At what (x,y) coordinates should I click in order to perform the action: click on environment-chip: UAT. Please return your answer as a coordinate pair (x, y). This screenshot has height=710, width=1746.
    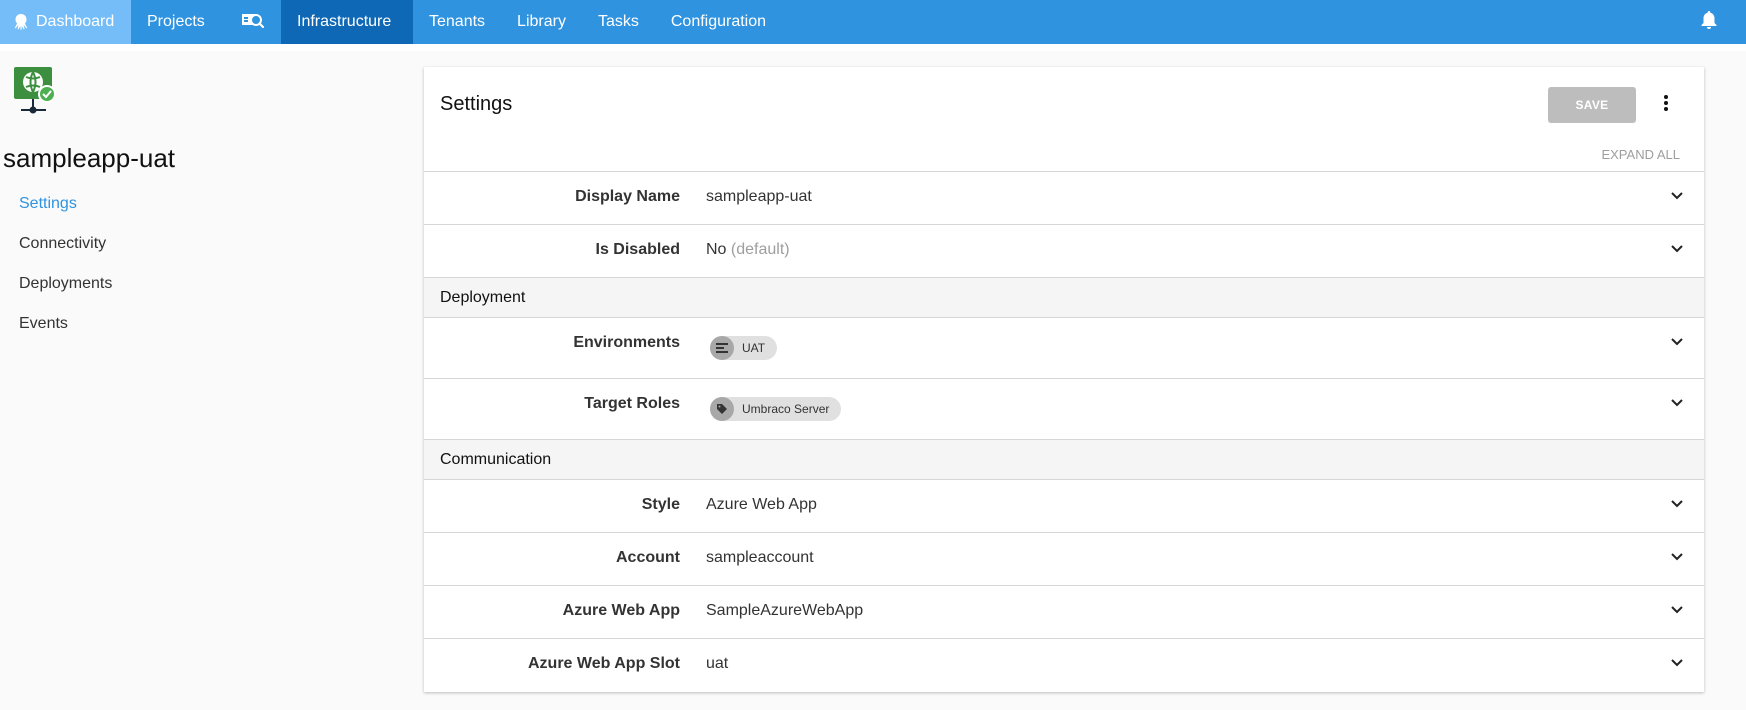
    Looking at the image, I should click on (744, 348).